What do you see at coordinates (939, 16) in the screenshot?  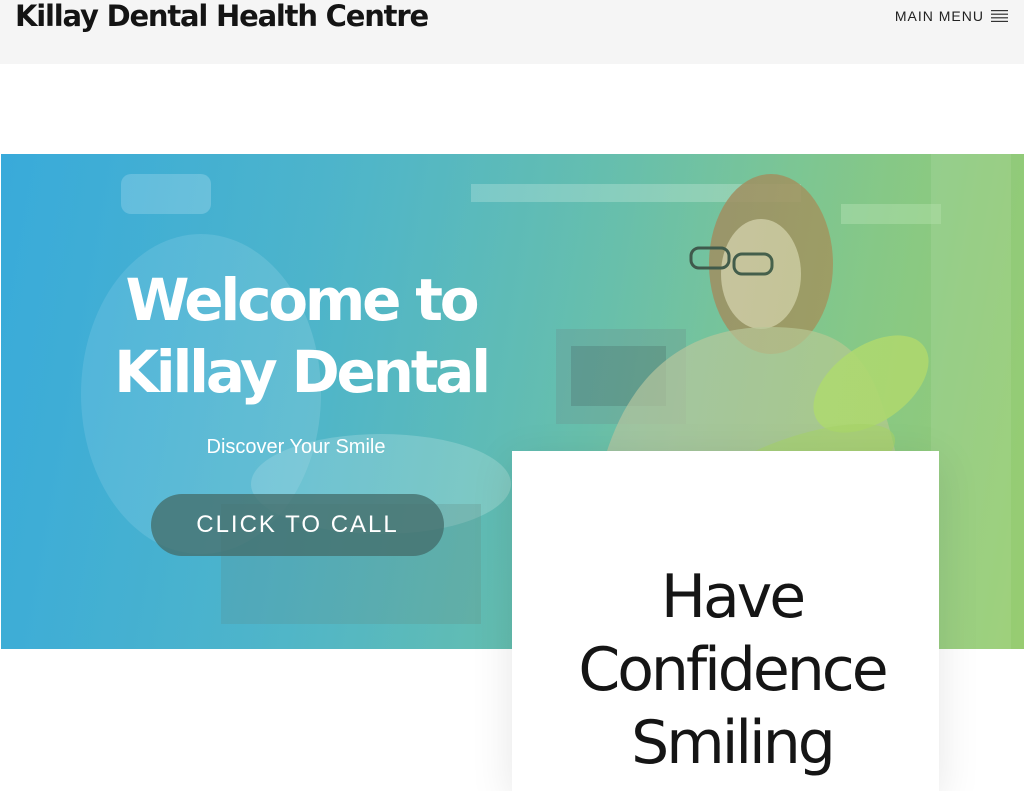 I see `main-menu-label: MAIN MENU` at bounding box center [939, 16].